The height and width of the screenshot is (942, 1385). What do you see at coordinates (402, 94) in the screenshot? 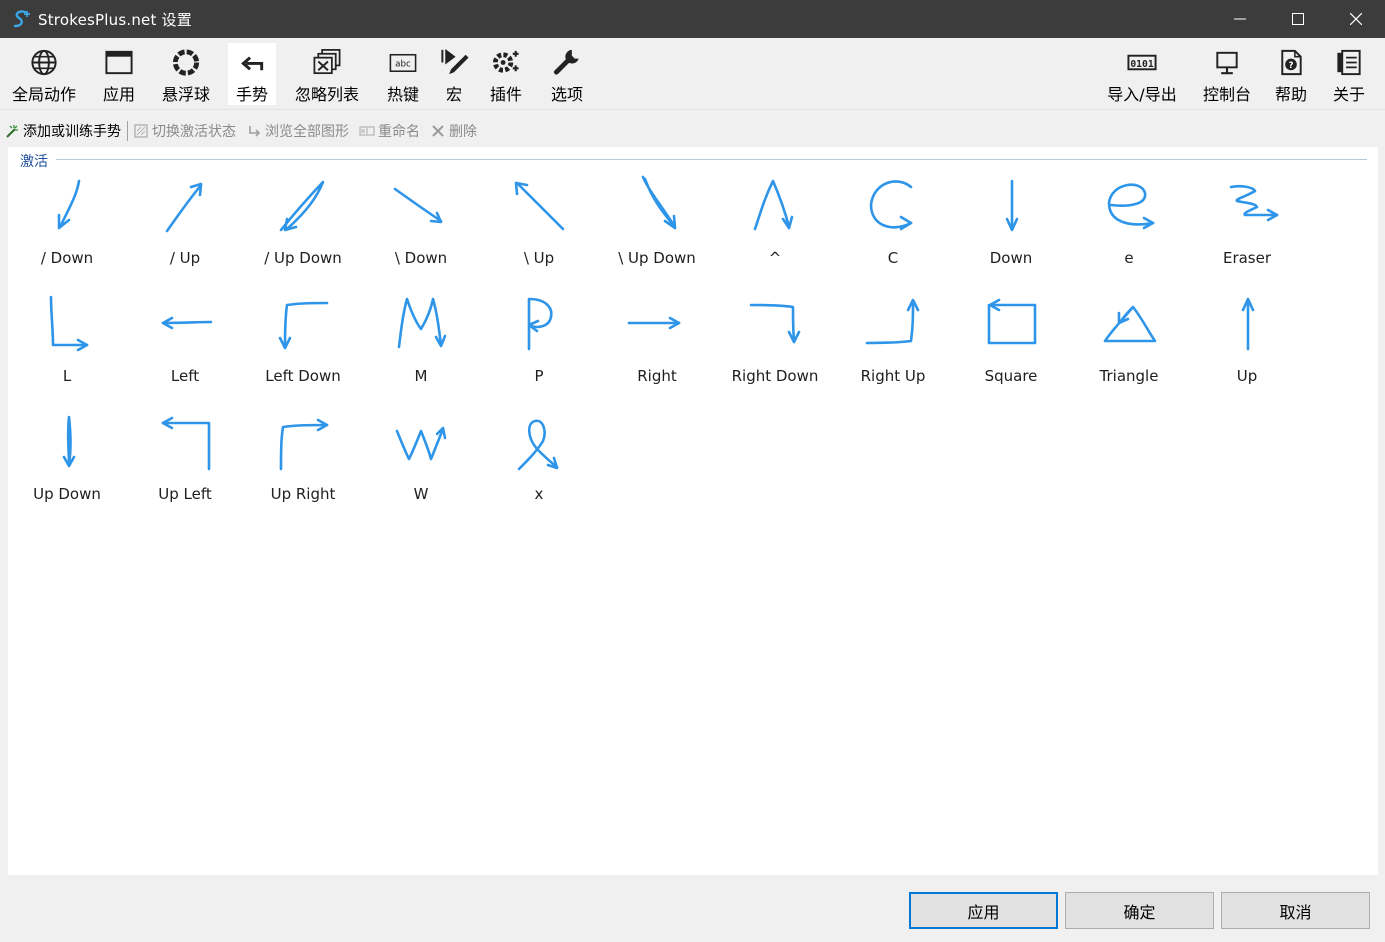
I see `toolbar-label: 热键` at bounding box center [402, 94].